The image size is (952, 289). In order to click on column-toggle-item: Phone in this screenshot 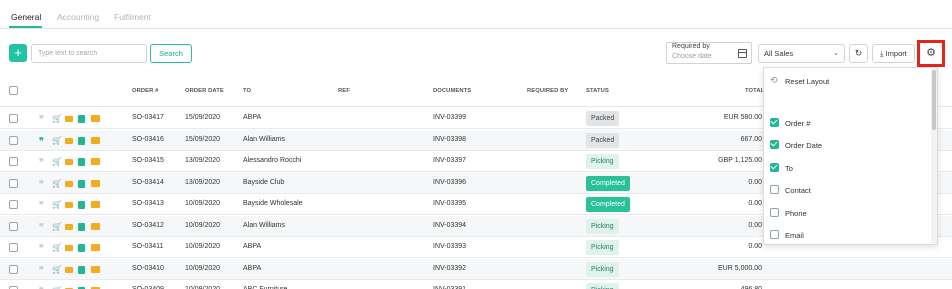, I will do `click(849, 213)`.